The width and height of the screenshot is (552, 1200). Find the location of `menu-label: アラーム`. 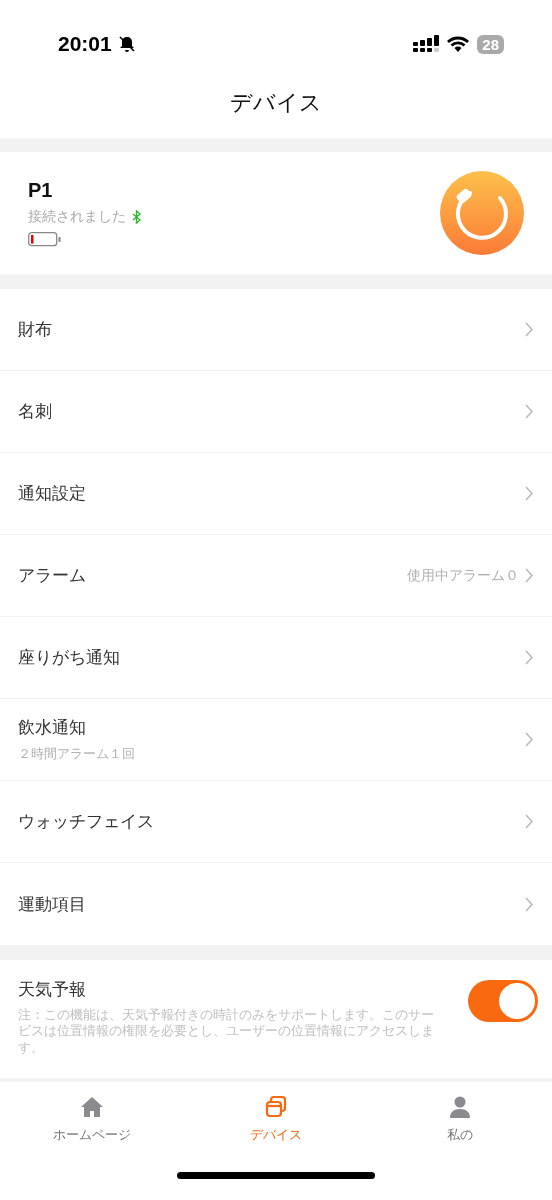

menu-label: アラーム is located at coordinates (52, 575).